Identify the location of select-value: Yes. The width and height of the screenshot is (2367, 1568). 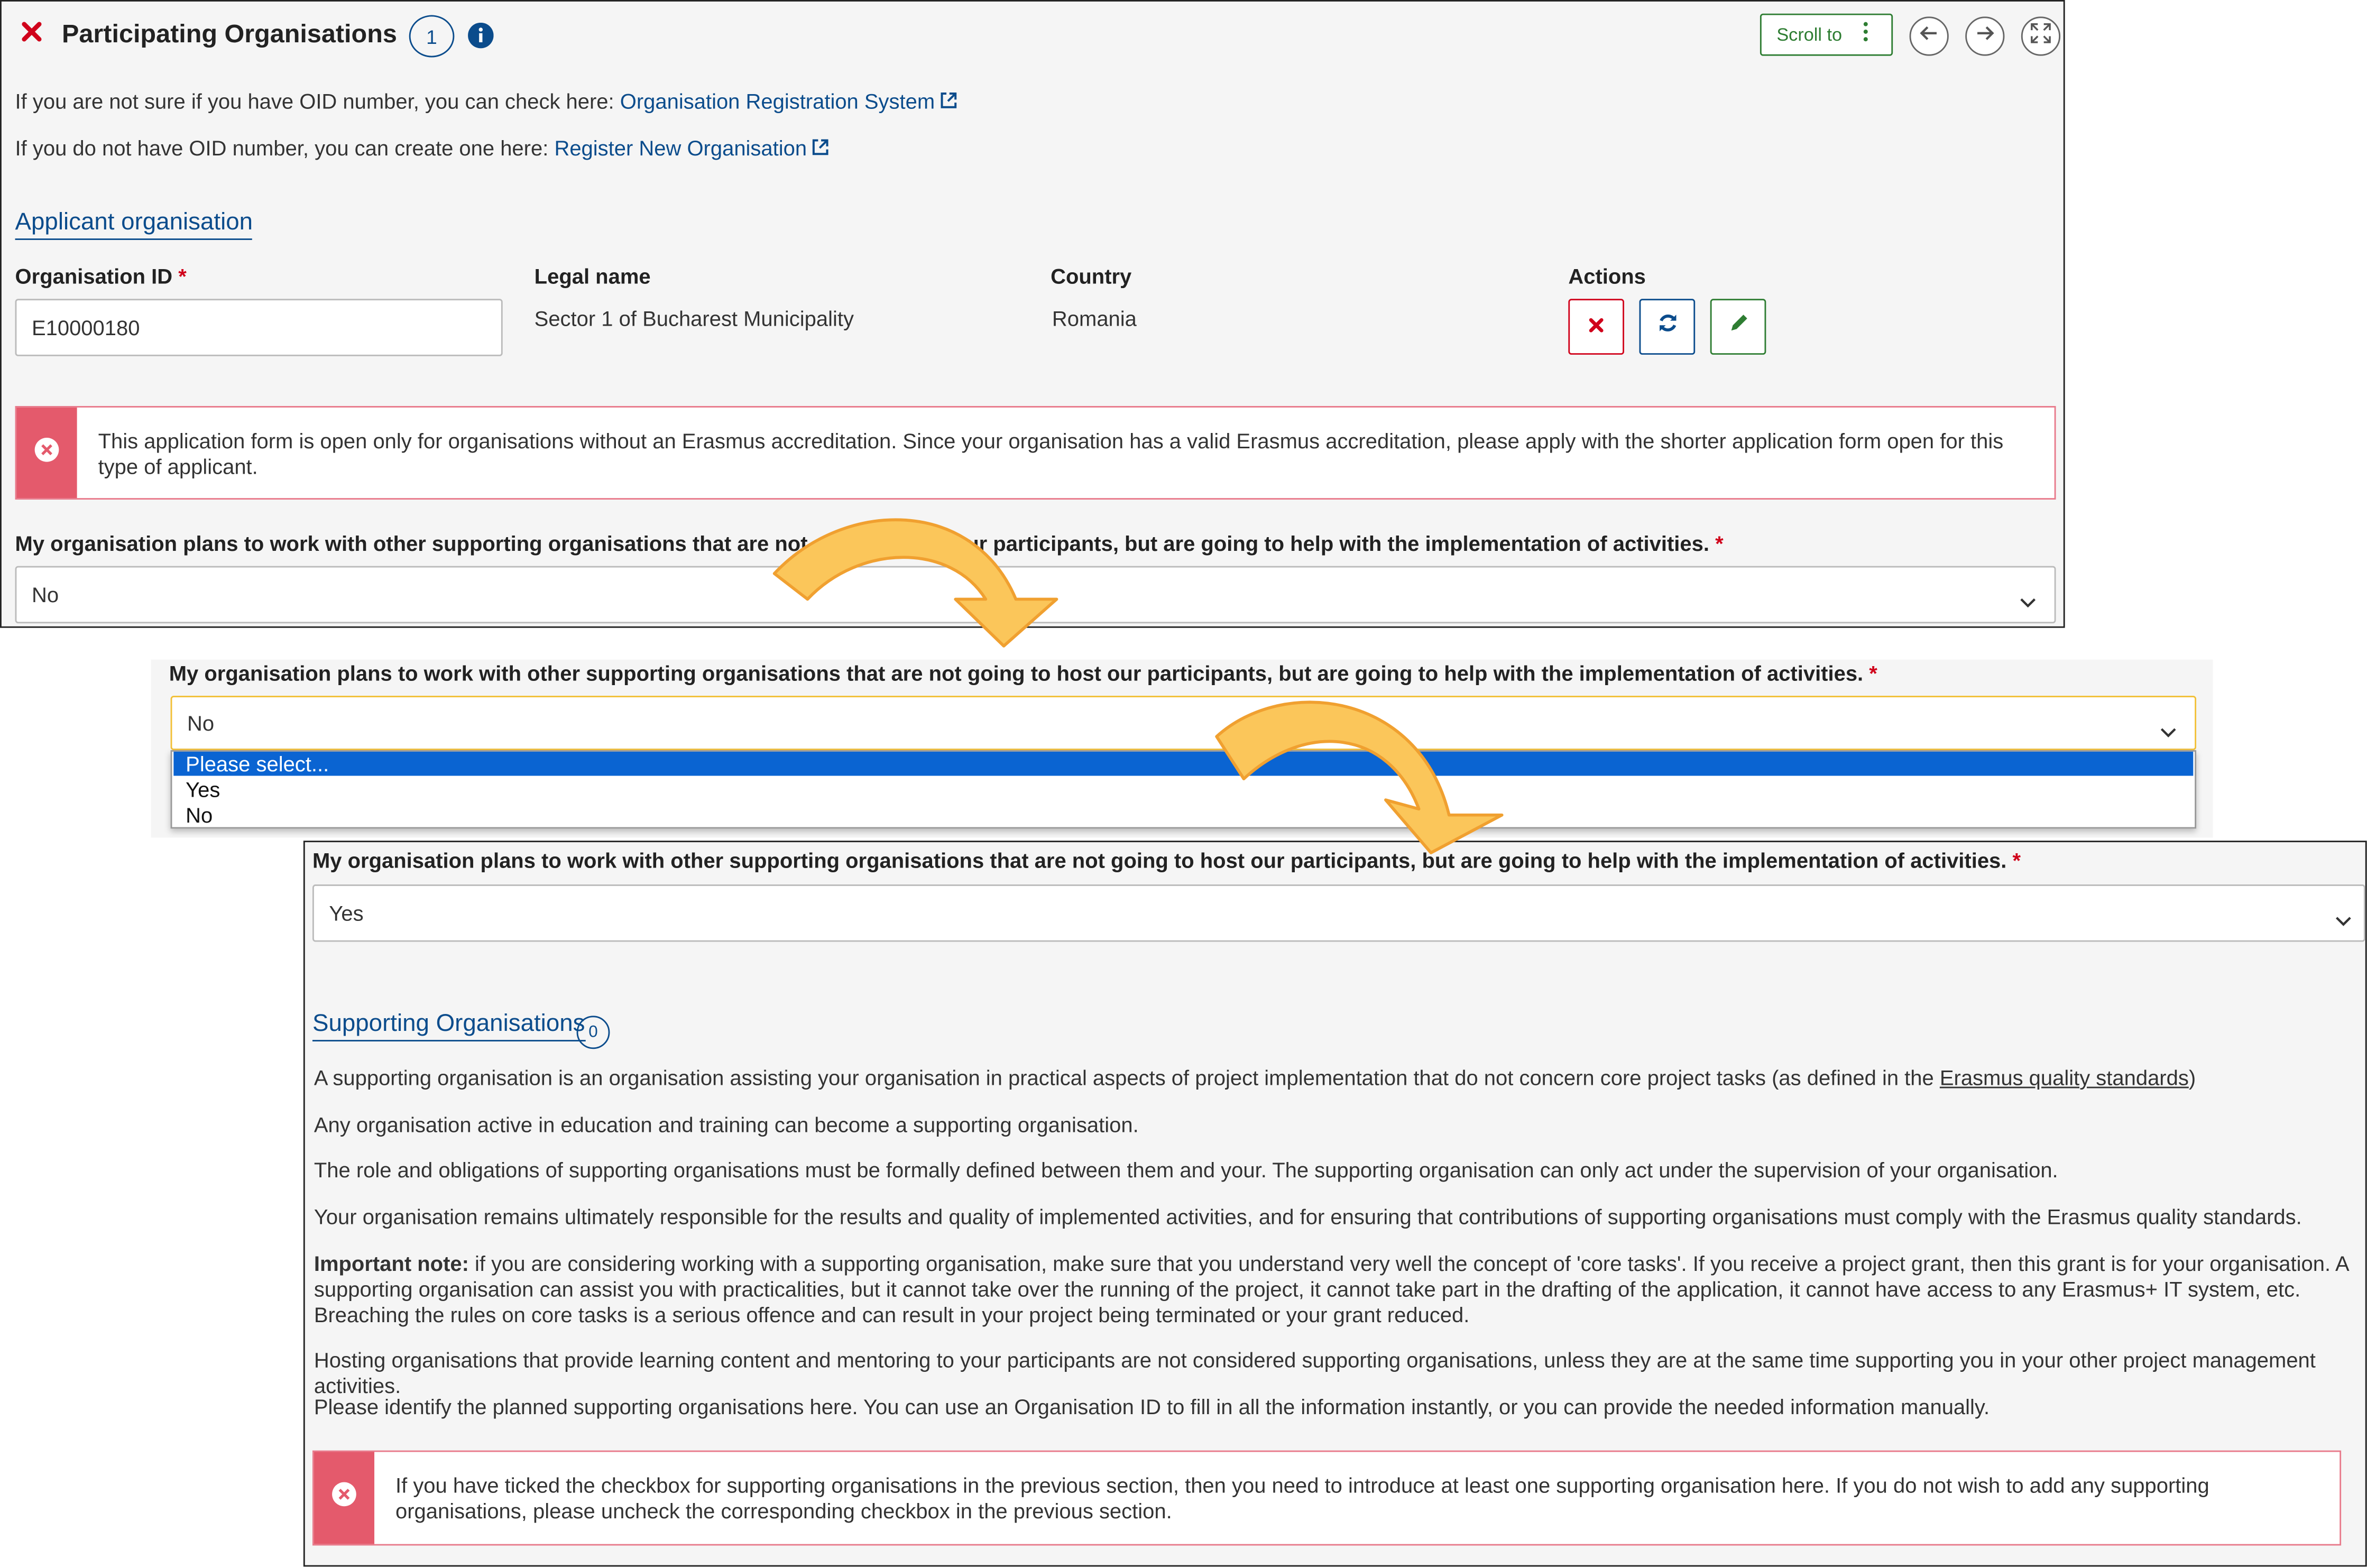
(346, 913).